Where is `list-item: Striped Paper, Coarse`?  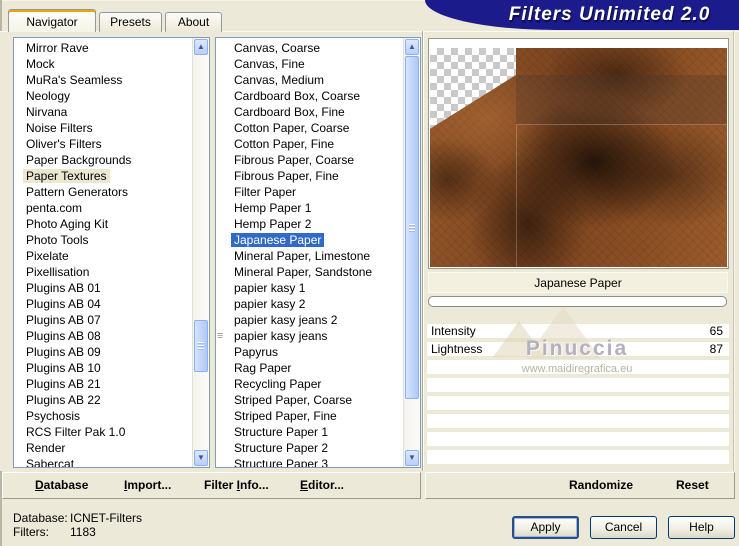 list-item: Striped Paper, Coarse is located at coordinates (309, 400).